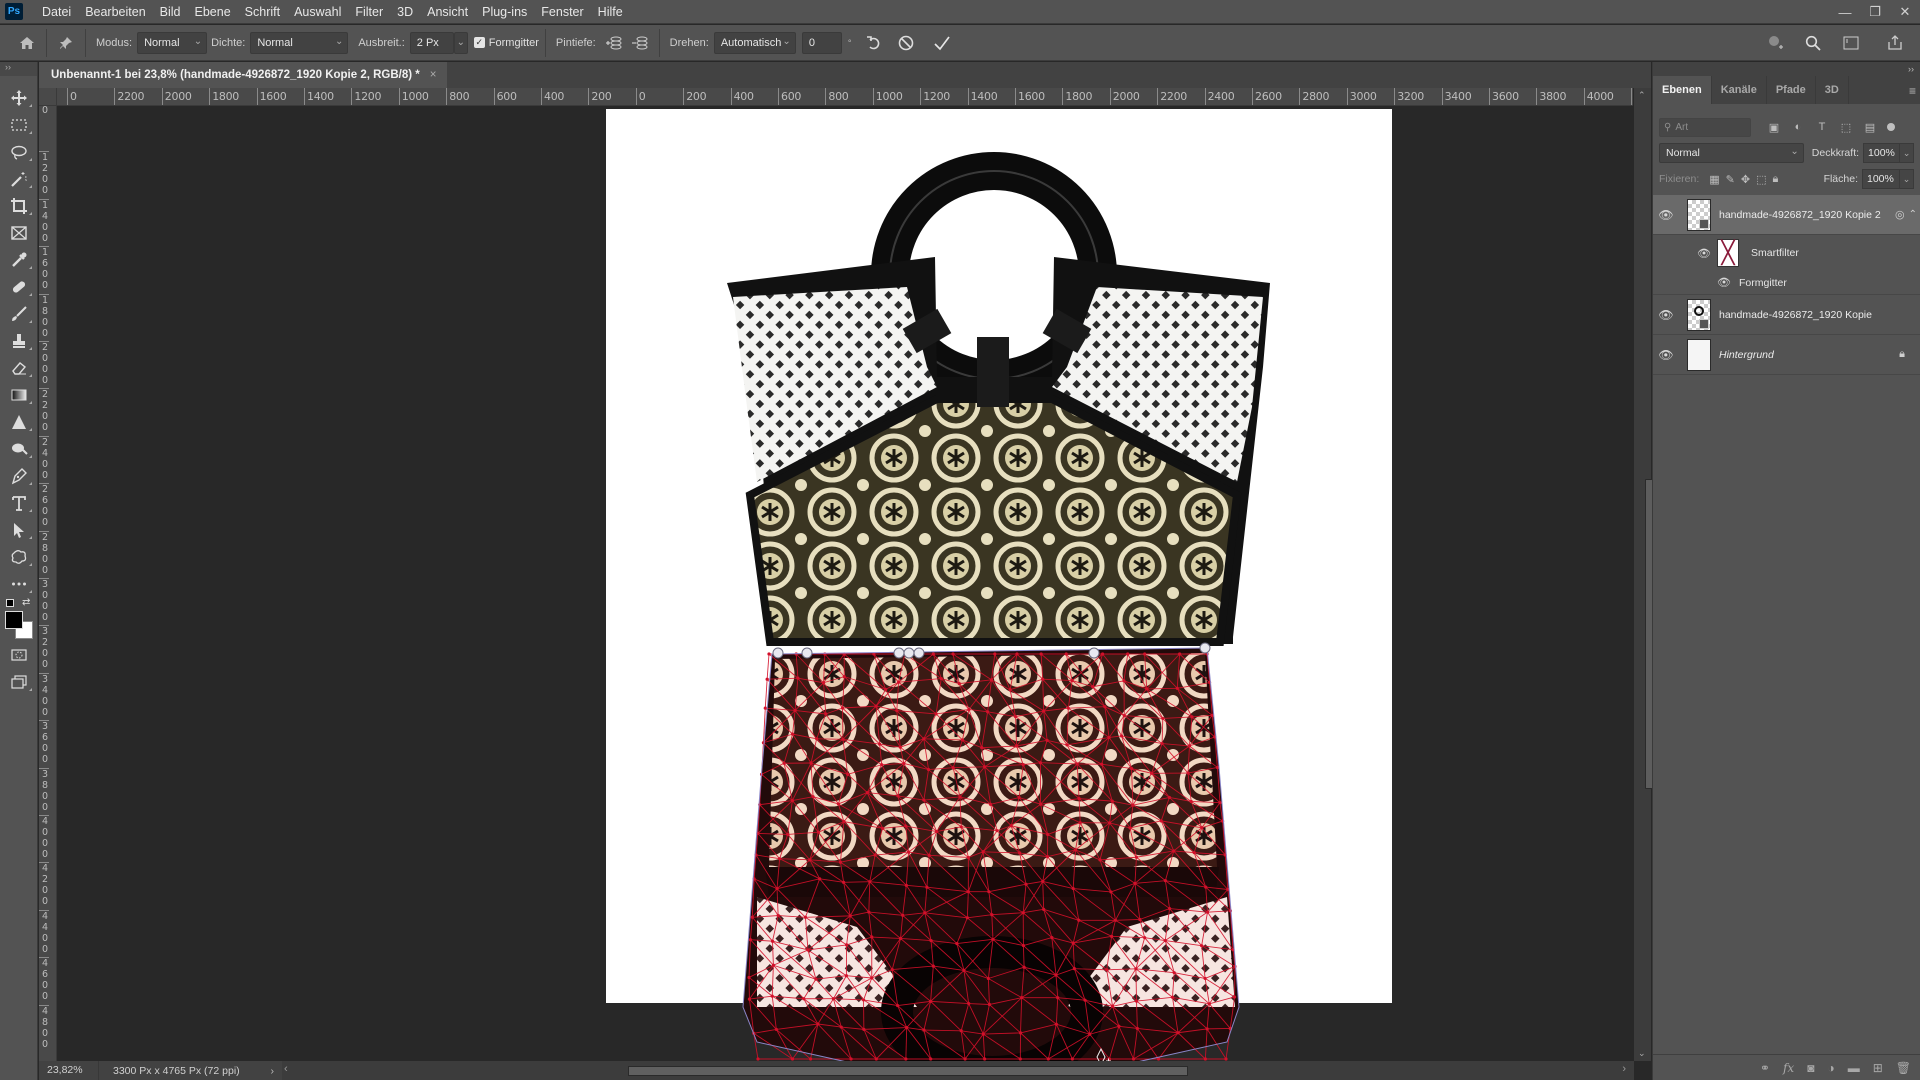  What do you see at coordinates (562, 12) in the screenshot?
I see `menu-fenster: Fenster` at bounding box center [562, 12].